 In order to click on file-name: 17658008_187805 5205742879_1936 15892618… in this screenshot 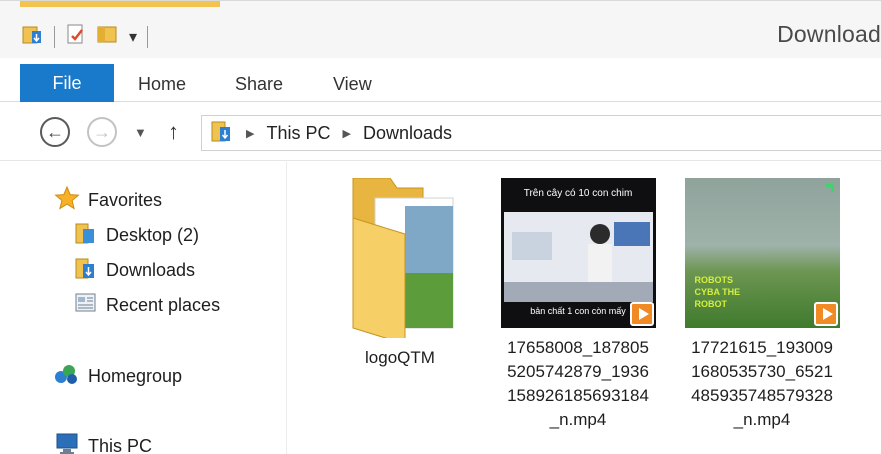, I will do `click(578, 383)`.